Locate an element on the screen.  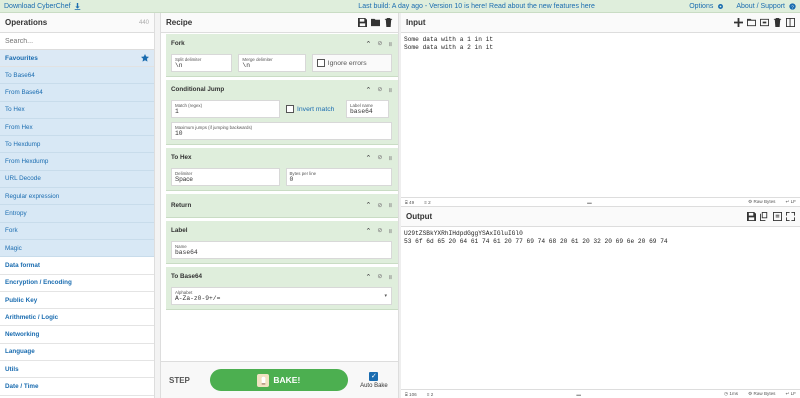
output-eol: ↵ LF is located at coordinates (790, 394).